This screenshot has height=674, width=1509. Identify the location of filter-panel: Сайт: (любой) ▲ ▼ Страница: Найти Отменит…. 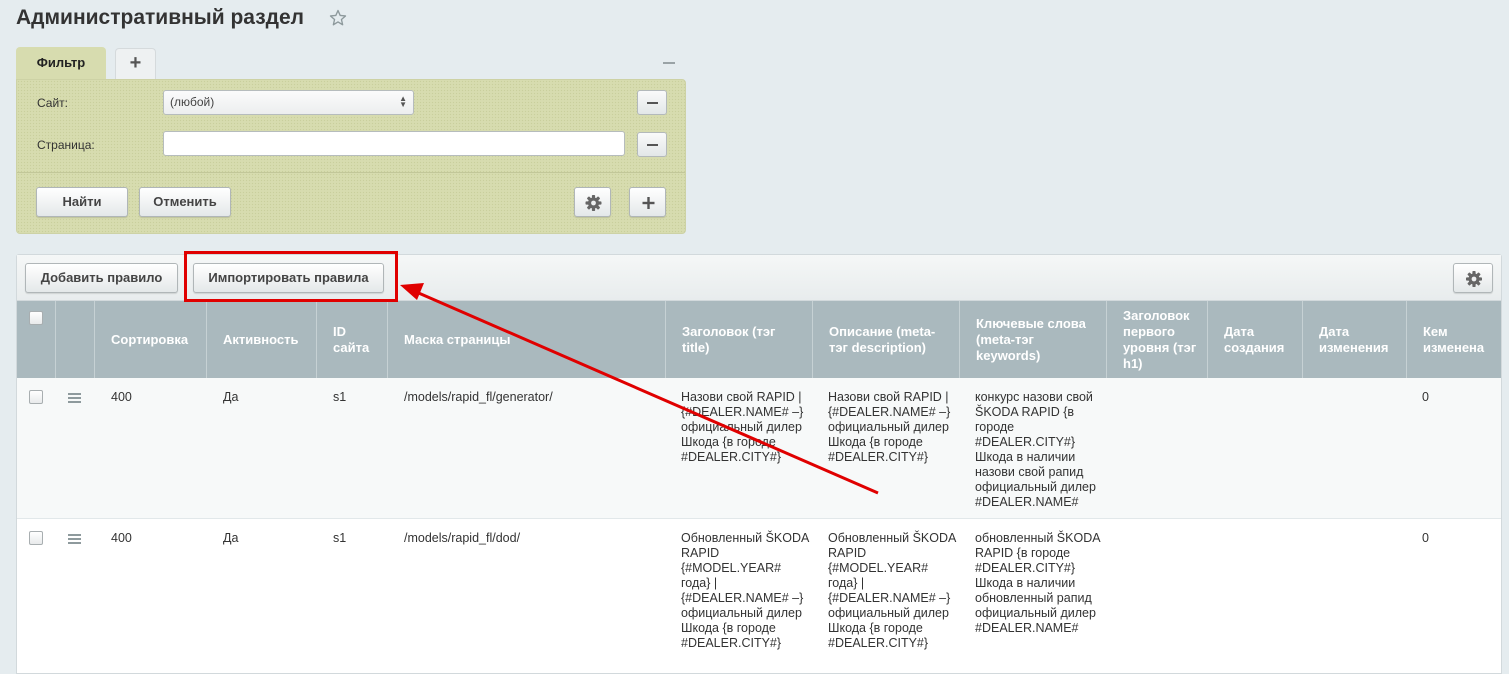
(351, 156).